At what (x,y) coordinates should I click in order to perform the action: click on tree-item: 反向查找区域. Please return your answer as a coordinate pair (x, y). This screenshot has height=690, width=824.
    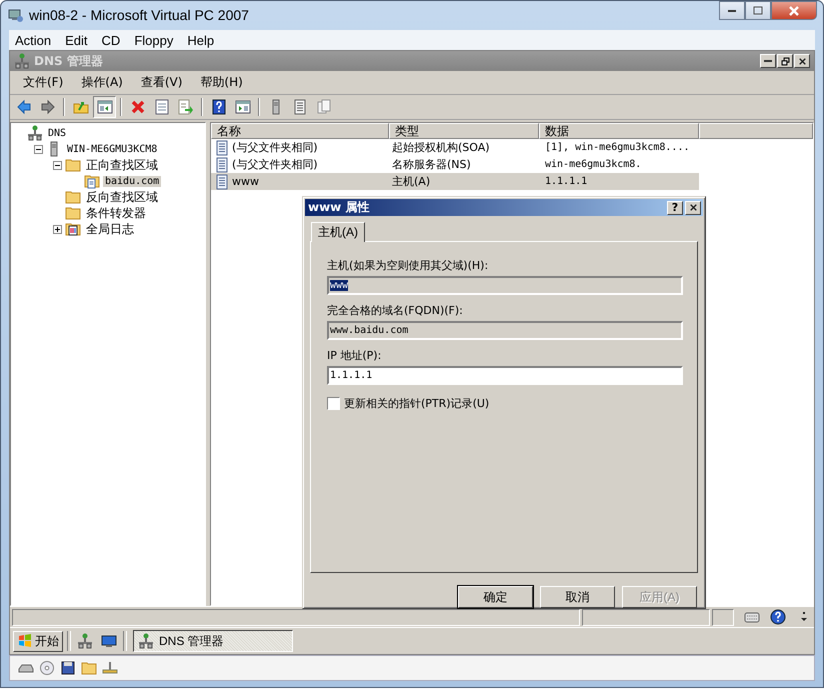
    Looking at the image, I should click on (122, 197).